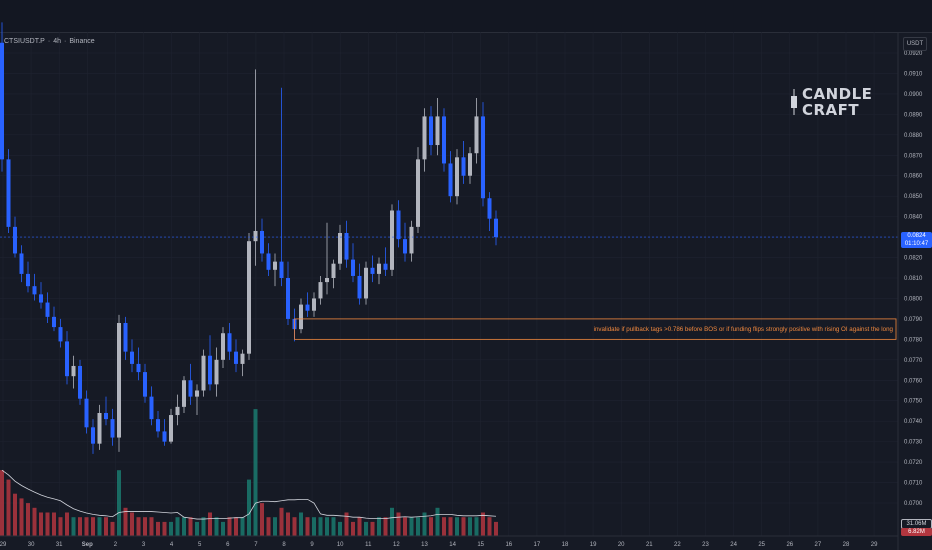 Image resolution: width=932 pixels, height=550 pixels. I want to click on logo-wordmark: CANDLE CRAFT, so click(837, 102).